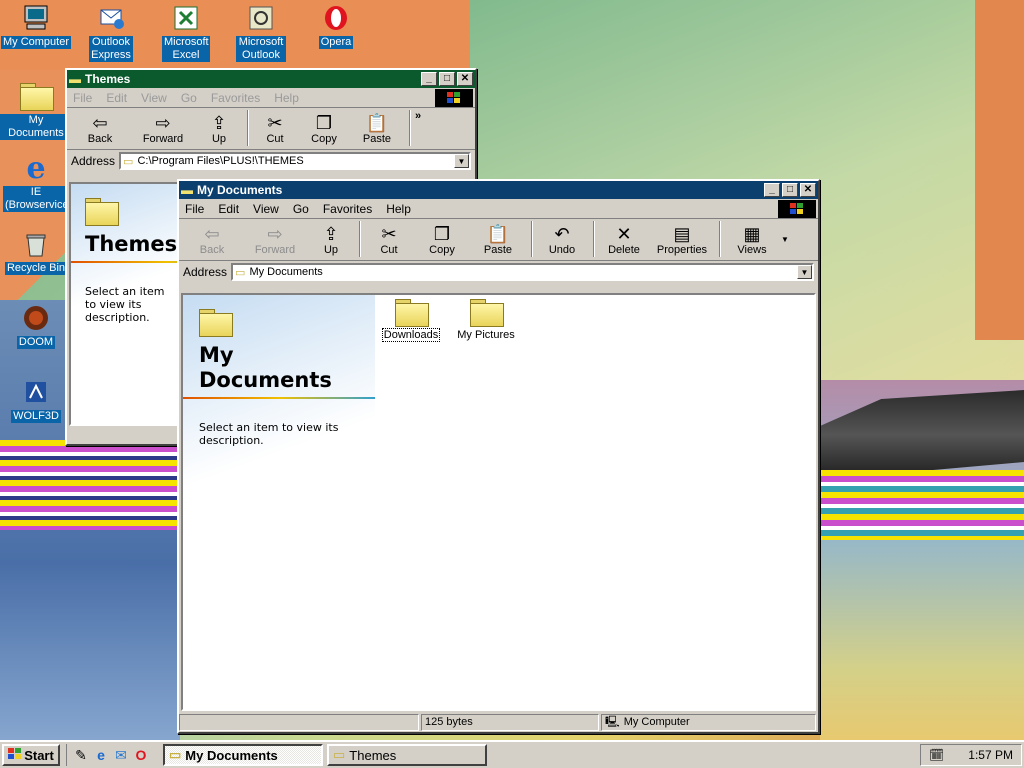 Image resolution: width=1024 pixels, height=768 pixels. Describe the element at coordinates (101, 755) in the screenshot. I see `ie-icon: e` at that location.